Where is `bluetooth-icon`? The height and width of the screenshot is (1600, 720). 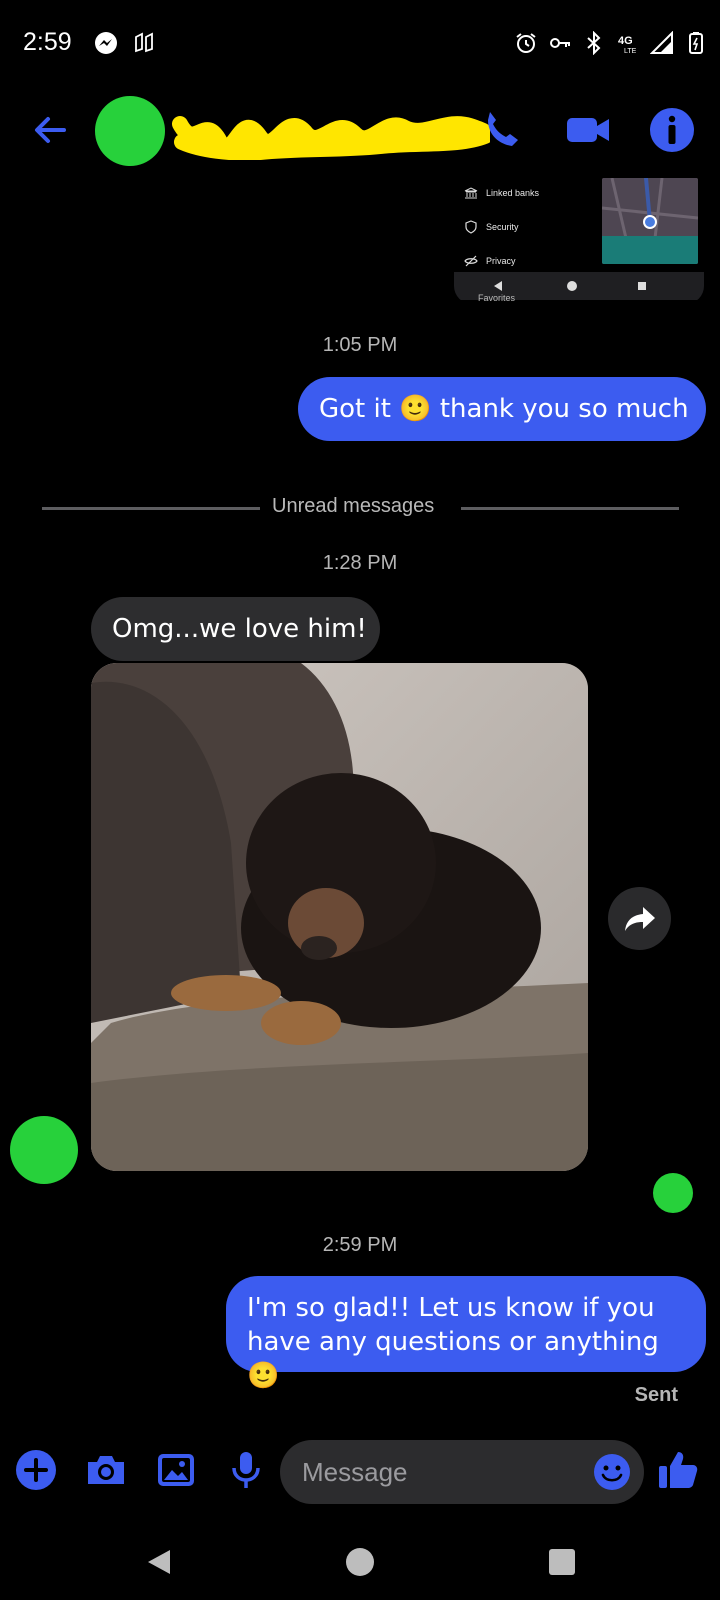
bluetooth-icon is located at coordinates (594, 43).